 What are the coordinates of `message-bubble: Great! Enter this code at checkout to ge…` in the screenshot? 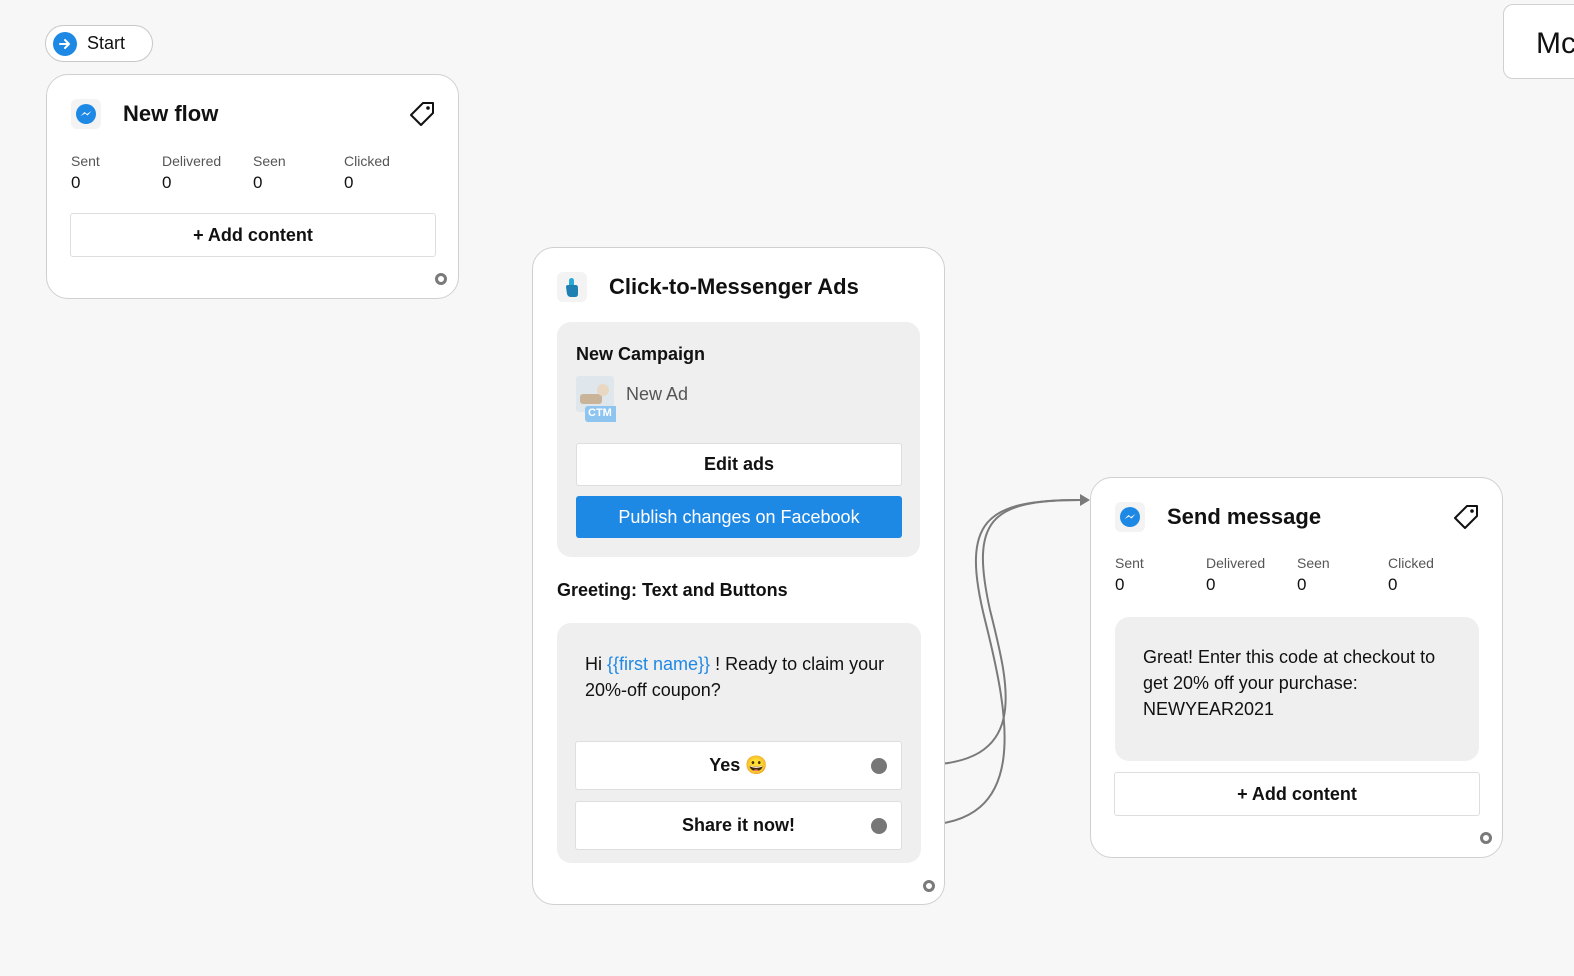 It's located at (1297, 689).